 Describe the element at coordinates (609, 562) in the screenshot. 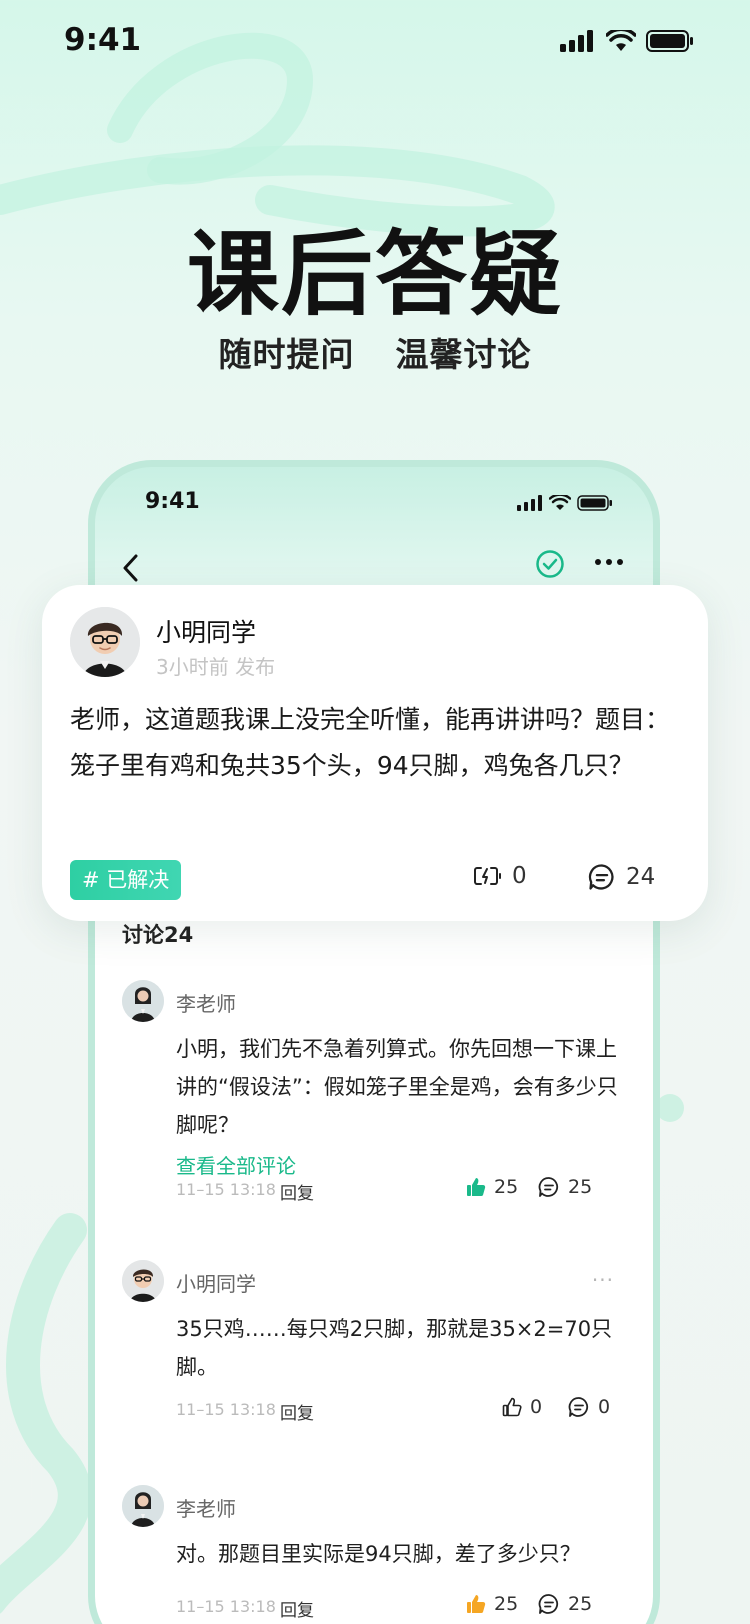

I see `more-icon` at that location.